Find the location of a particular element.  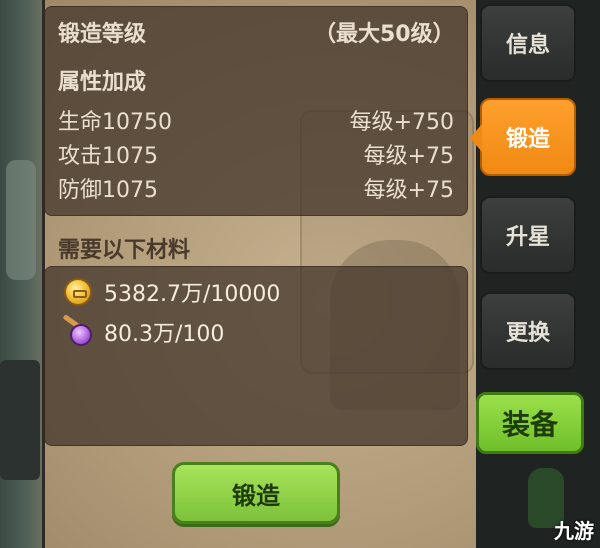

potion-body is located at coordinates (81, 335).